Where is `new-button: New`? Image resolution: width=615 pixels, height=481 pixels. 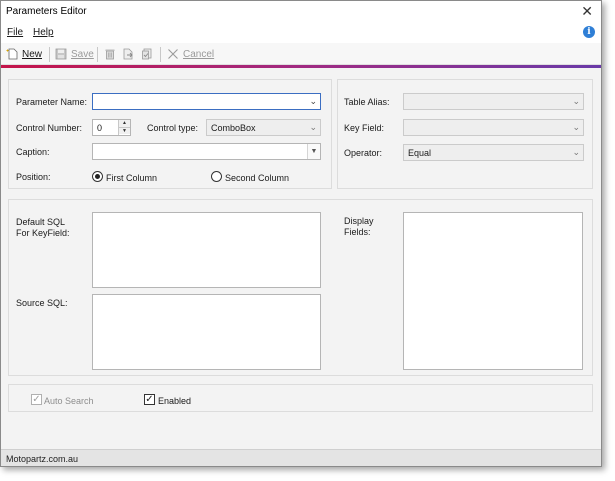 new-button: New is located at coordinates (24, 54).